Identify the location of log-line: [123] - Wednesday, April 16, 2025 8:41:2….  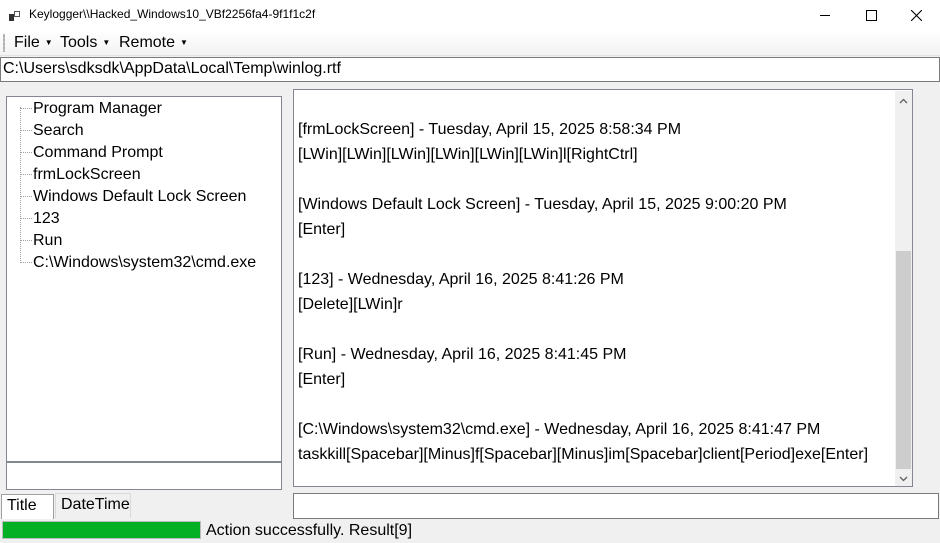
(461, 279).